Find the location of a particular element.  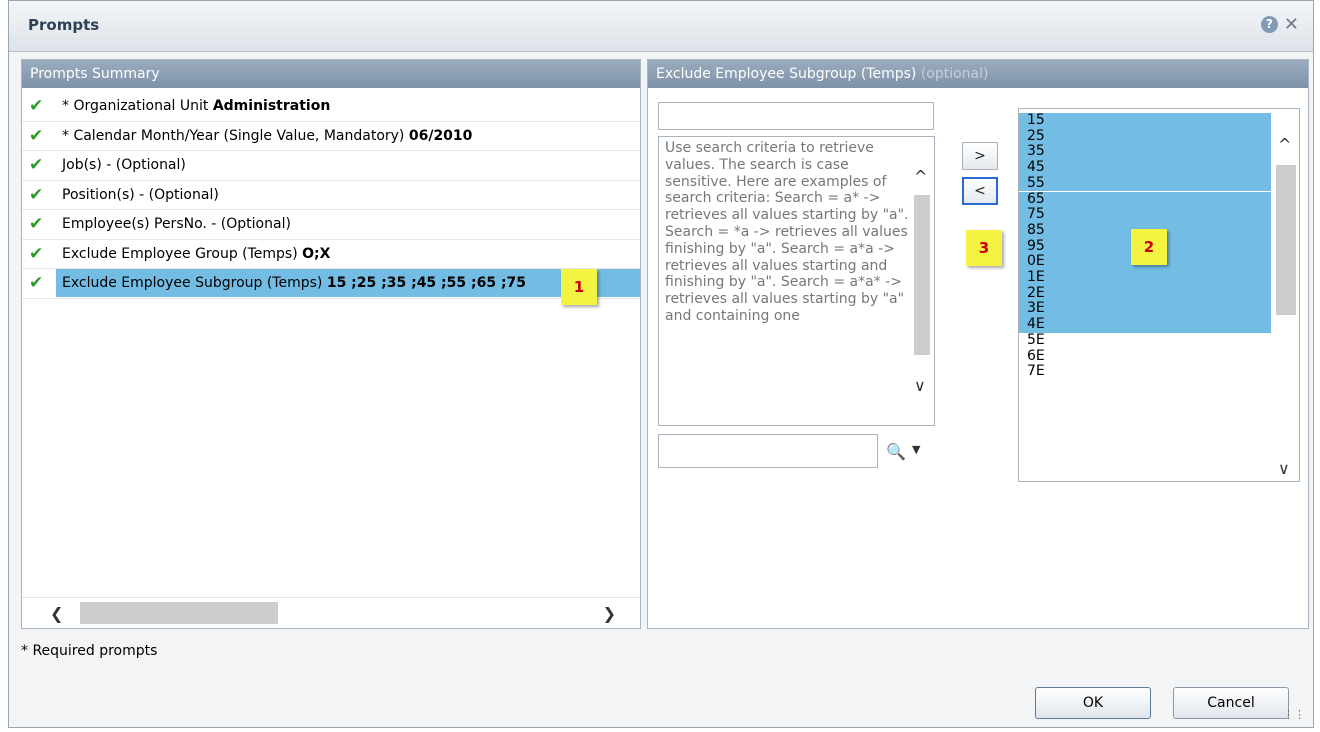

prompt-value: Administration is located at coordinates (271, 106).